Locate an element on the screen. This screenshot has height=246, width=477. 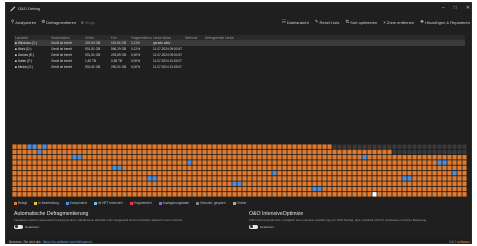
stop-button: ■ Stopp is located at coordinates (88, 22).